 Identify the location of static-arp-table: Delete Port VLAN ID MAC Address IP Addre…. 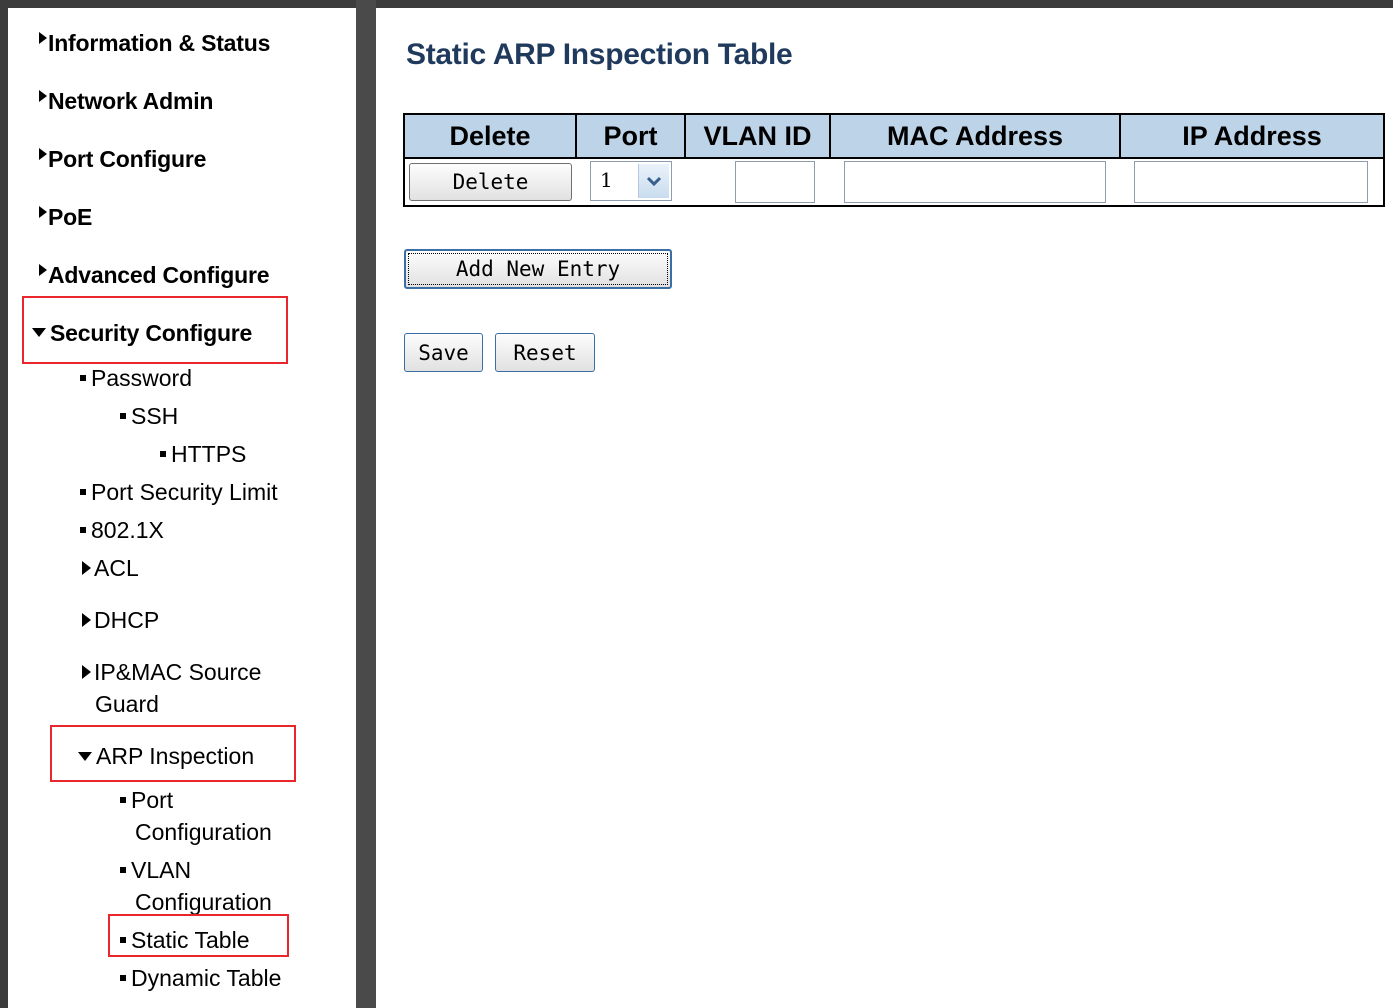
(894, 160).